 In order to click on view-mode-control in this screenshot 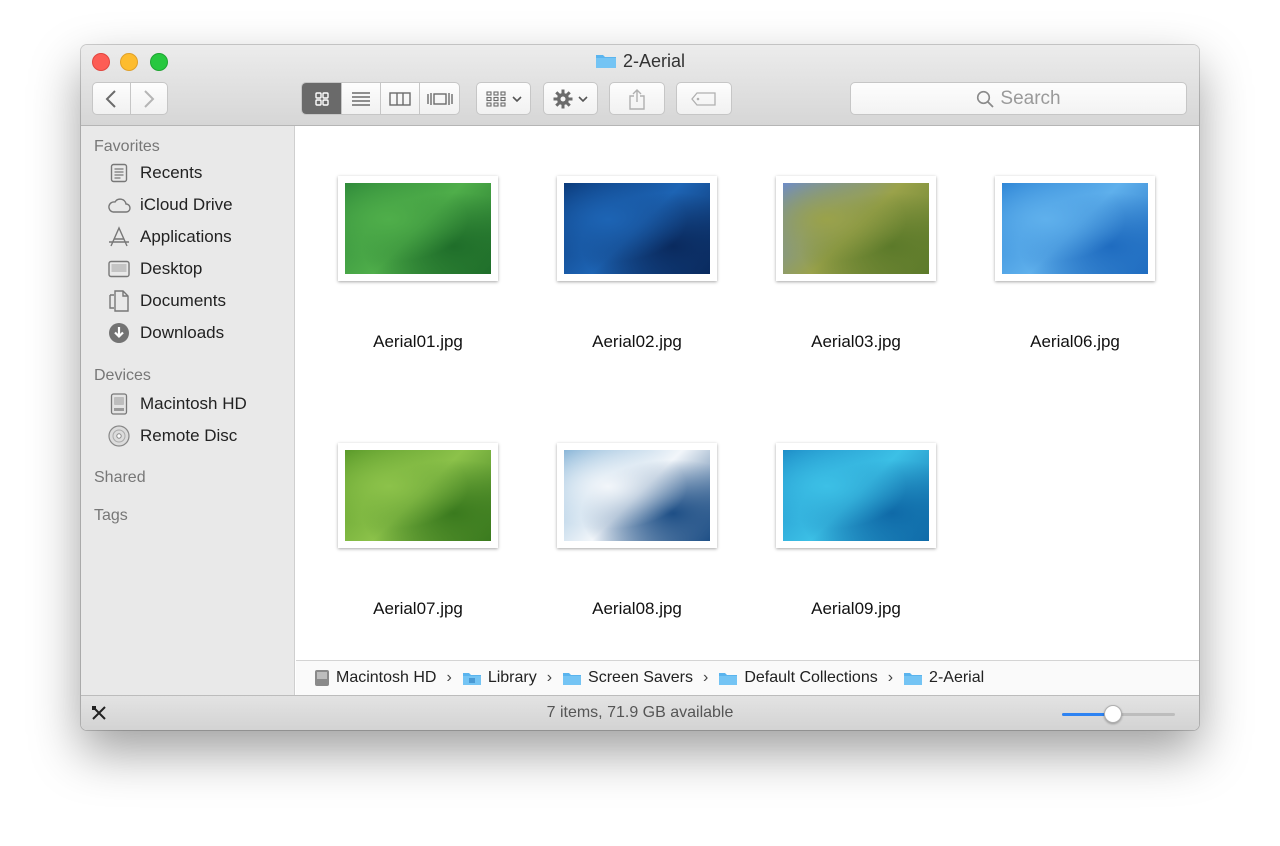, I will do `click(380, 98)`.